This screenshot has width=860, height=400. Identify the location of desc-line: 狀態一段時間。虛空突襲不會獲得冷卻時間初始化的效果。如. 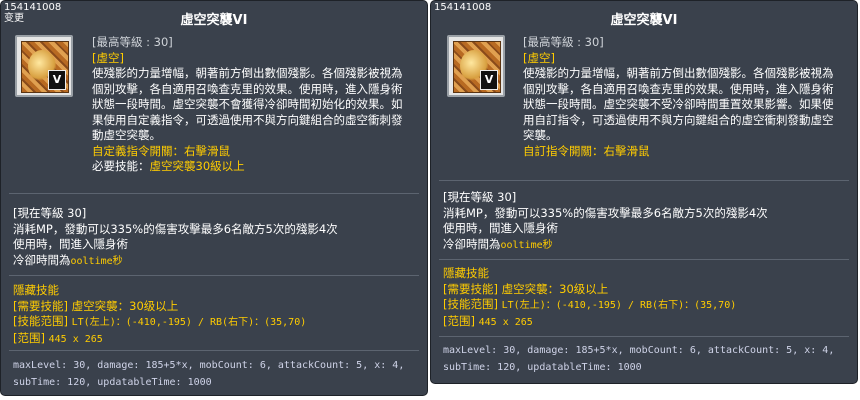
(247, 104).